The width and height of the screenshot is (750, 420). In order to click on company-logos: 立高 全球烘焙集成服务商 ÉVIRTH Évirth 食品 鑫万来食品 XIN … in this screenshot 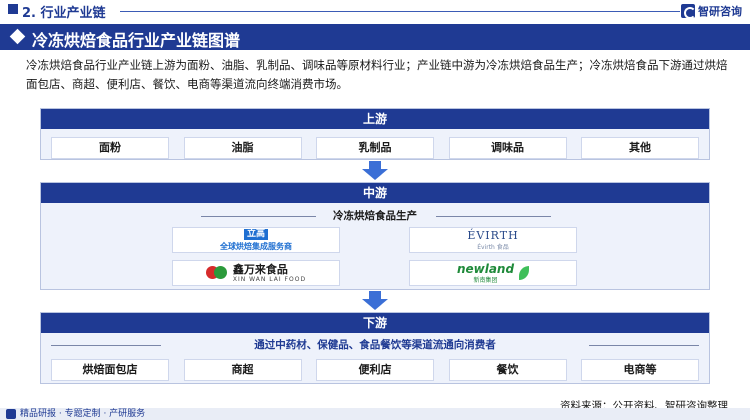, I will do `click(375, 261)`.